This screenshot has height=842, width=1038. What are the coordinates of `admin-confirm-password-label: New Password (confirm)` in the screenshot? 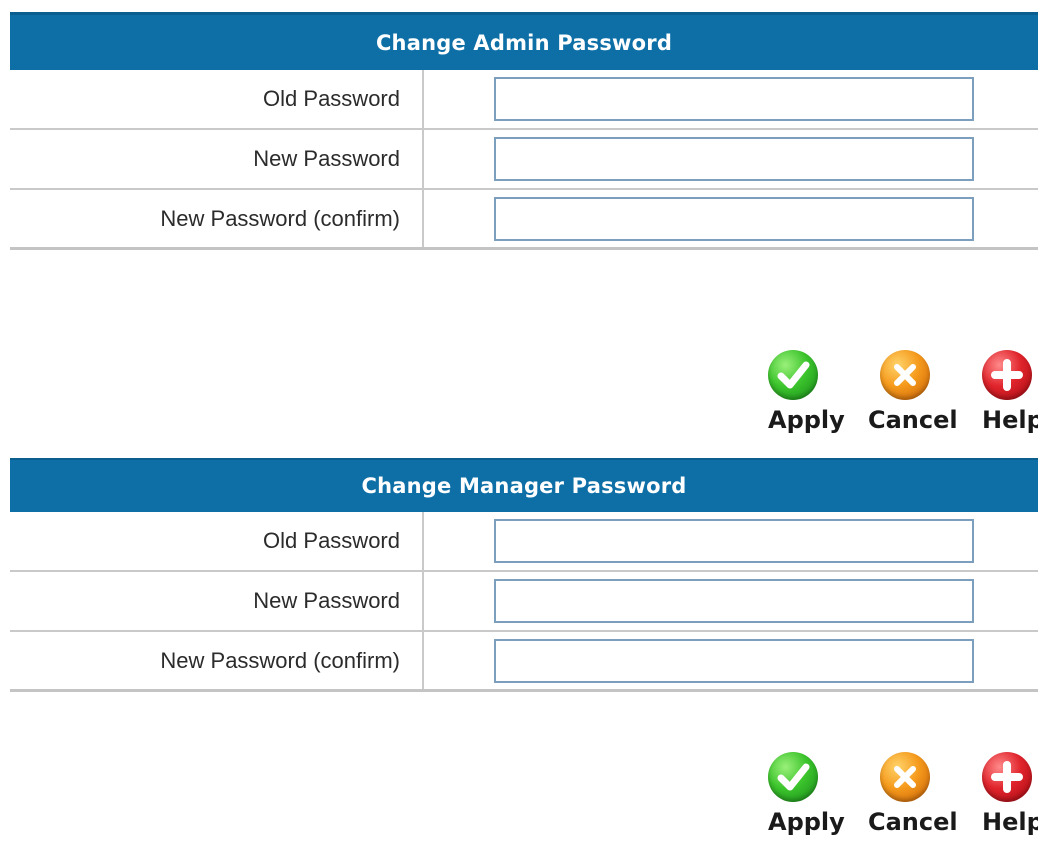 It's located at (217, 218).